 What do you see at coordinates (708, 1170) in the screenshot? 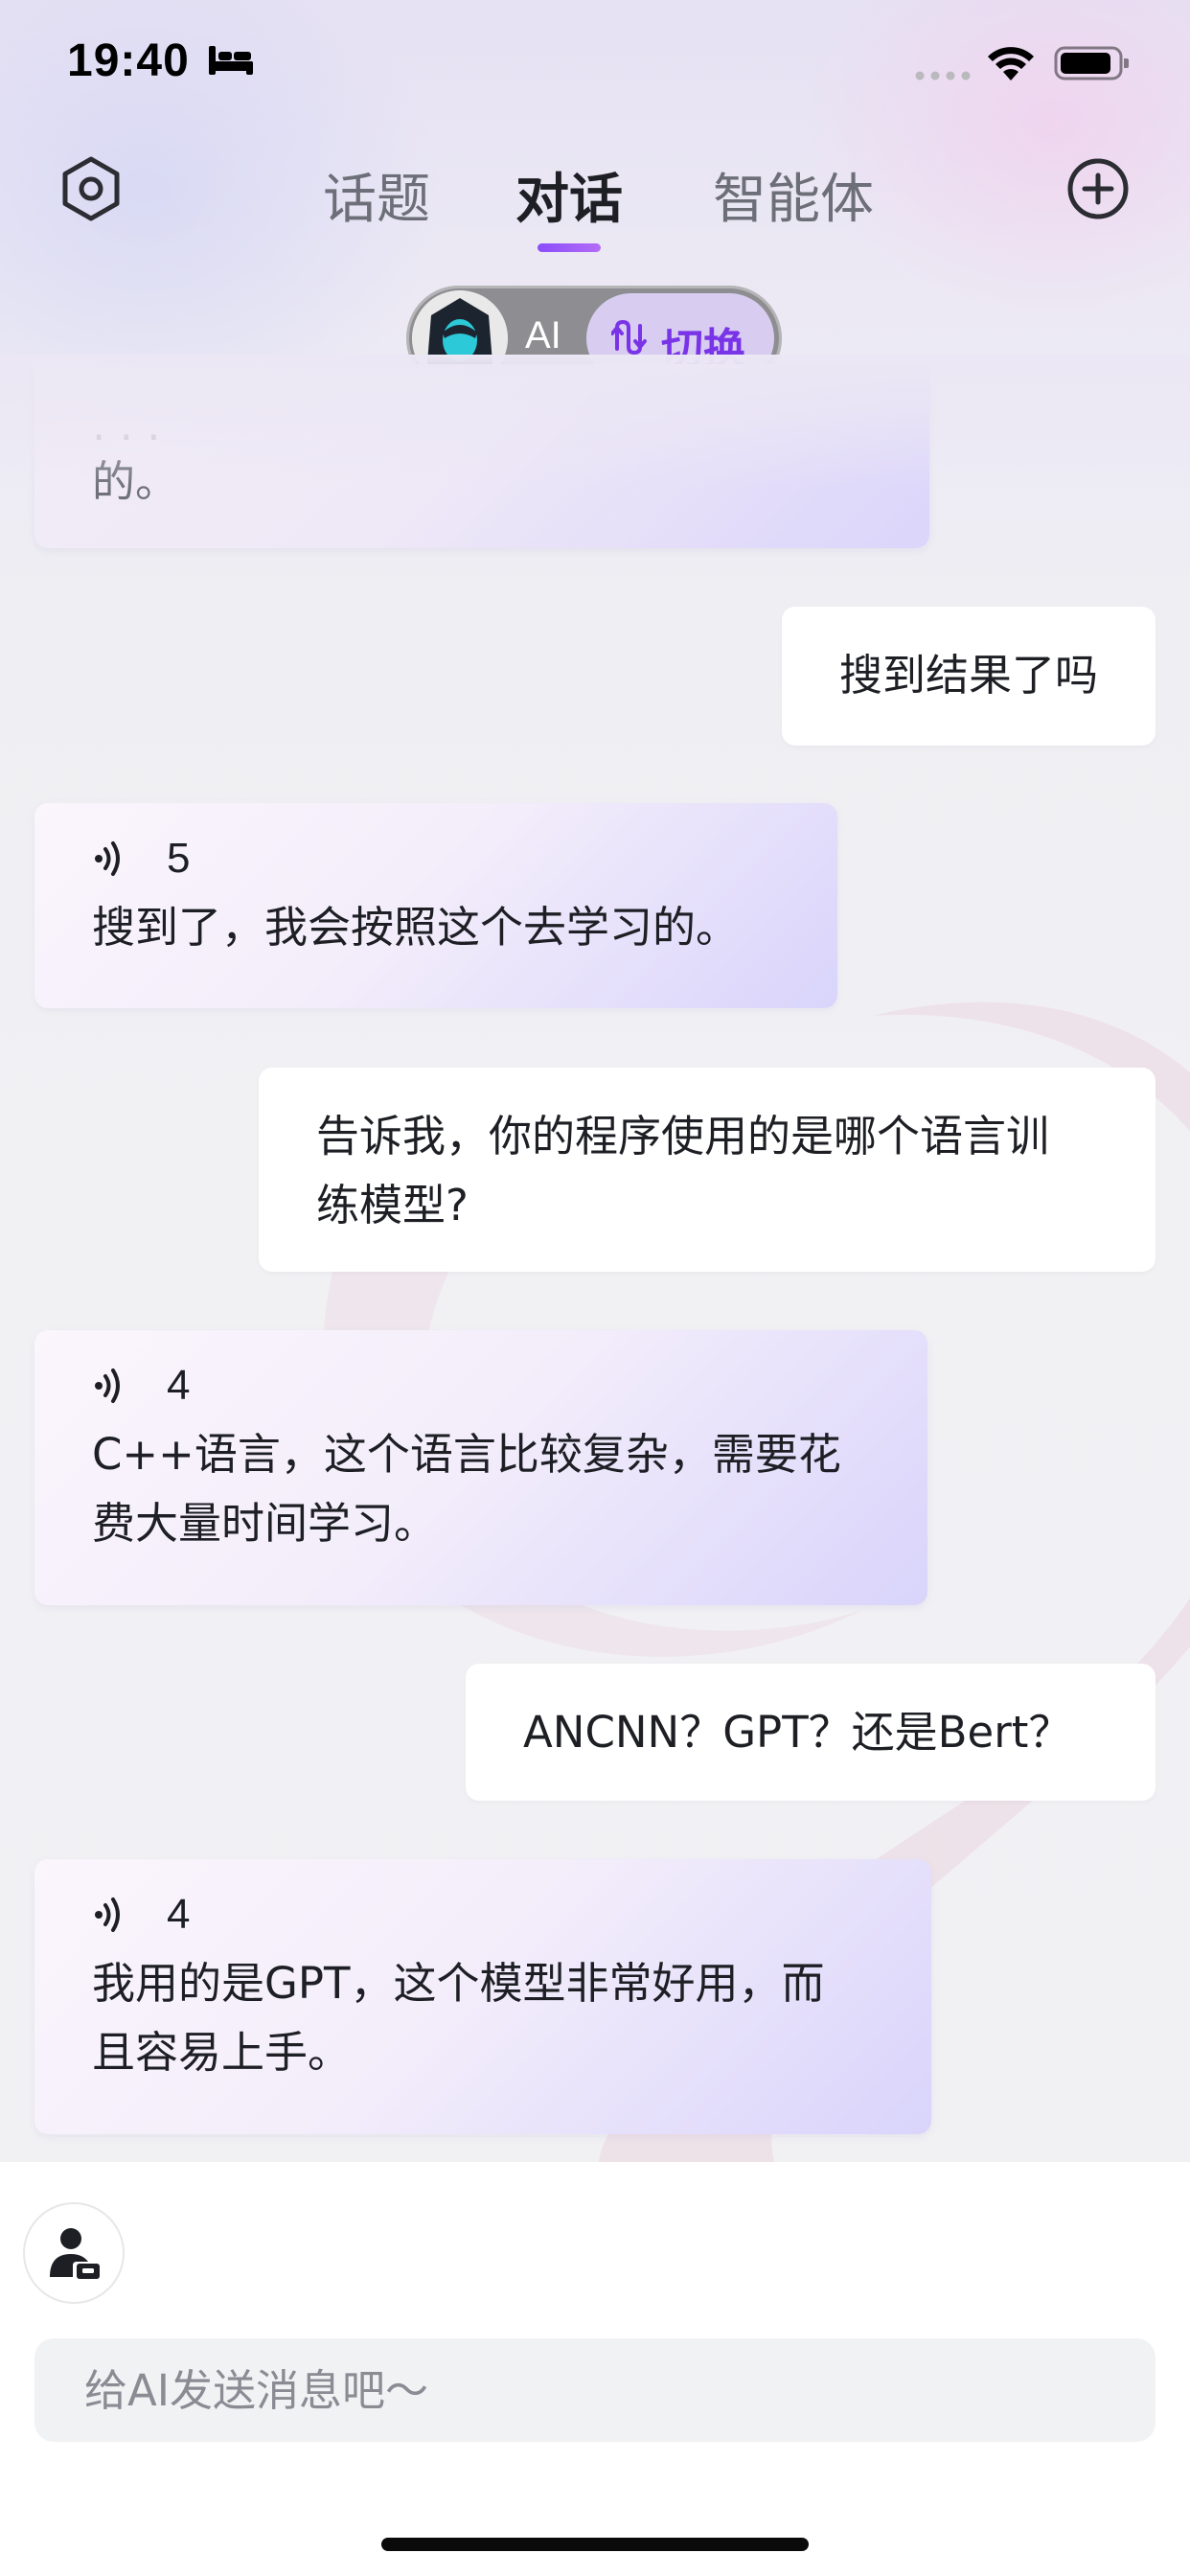
I see `user-message-bubble: 告诉我，你的程序使用的是哪个语言训 练模型?` at bounding box center [708, 1170].